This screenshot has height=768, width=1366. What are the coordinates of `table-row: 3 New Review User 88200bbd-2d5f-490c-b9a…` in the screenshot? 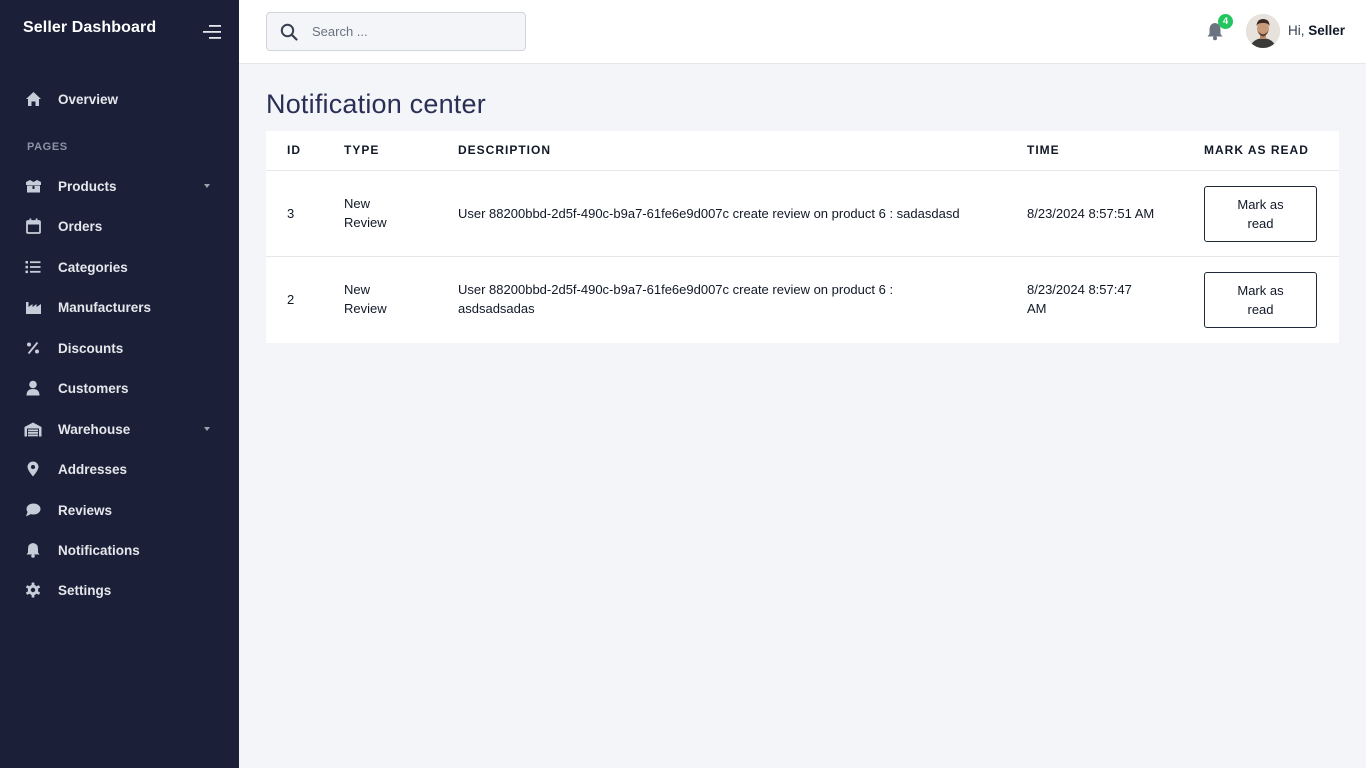 It's located at (802, 213).